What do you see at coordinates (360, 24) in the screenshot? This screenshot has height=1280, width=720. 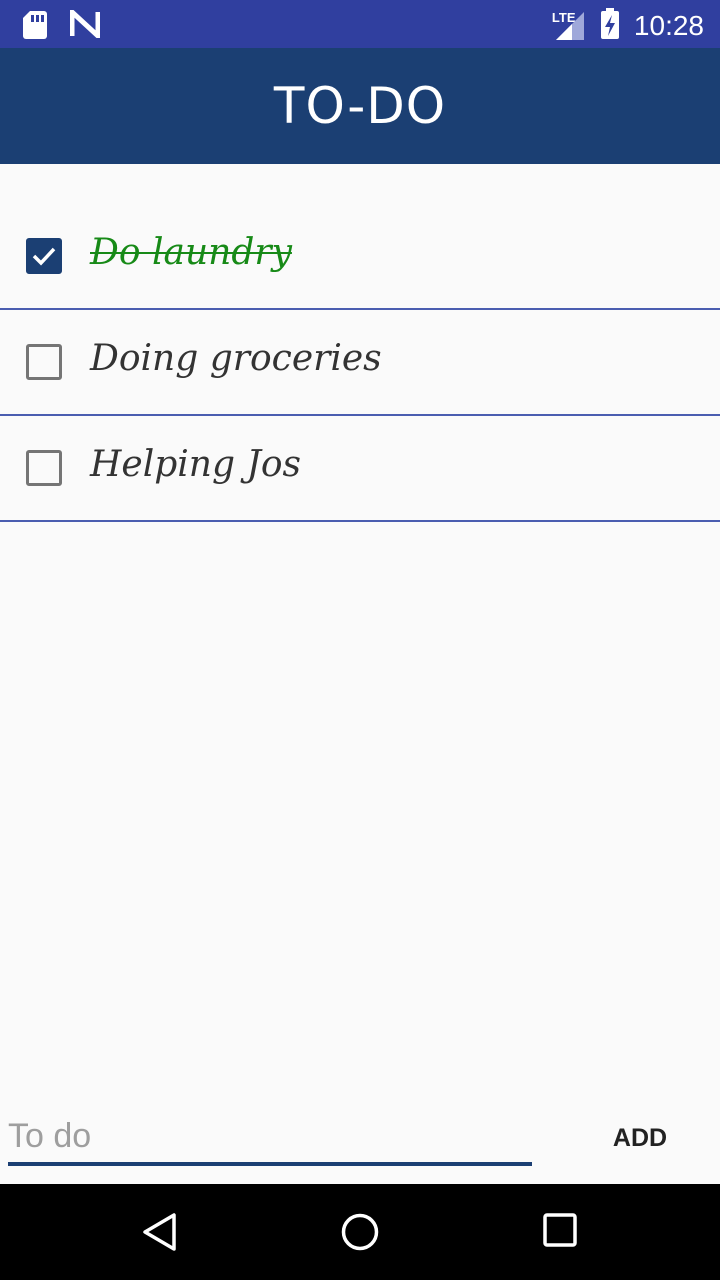 I see `status-bar: LTE 10:28` at bounding box center [360, 24].